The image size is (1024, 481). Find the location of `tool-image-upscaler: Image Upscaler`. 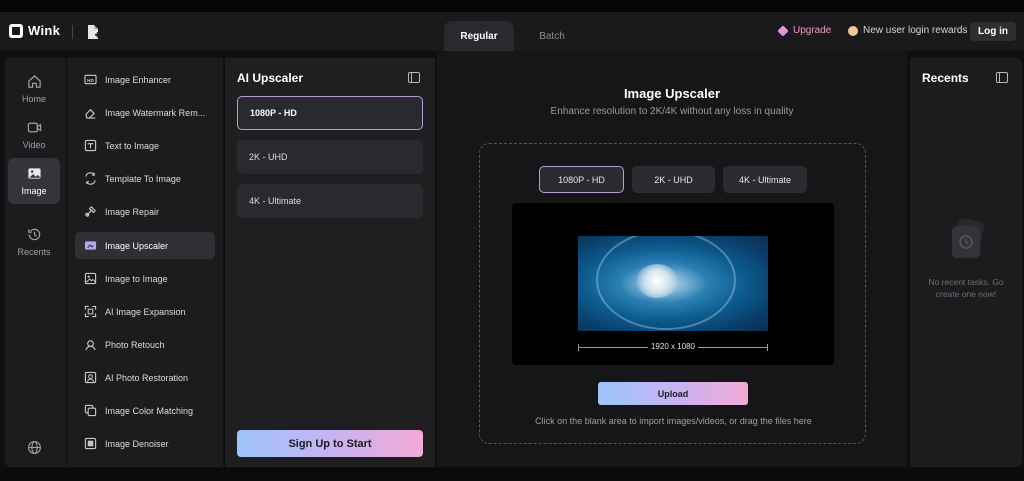

tool-image-upscaler: Image Upscaler is located at coordinates (145, 245).